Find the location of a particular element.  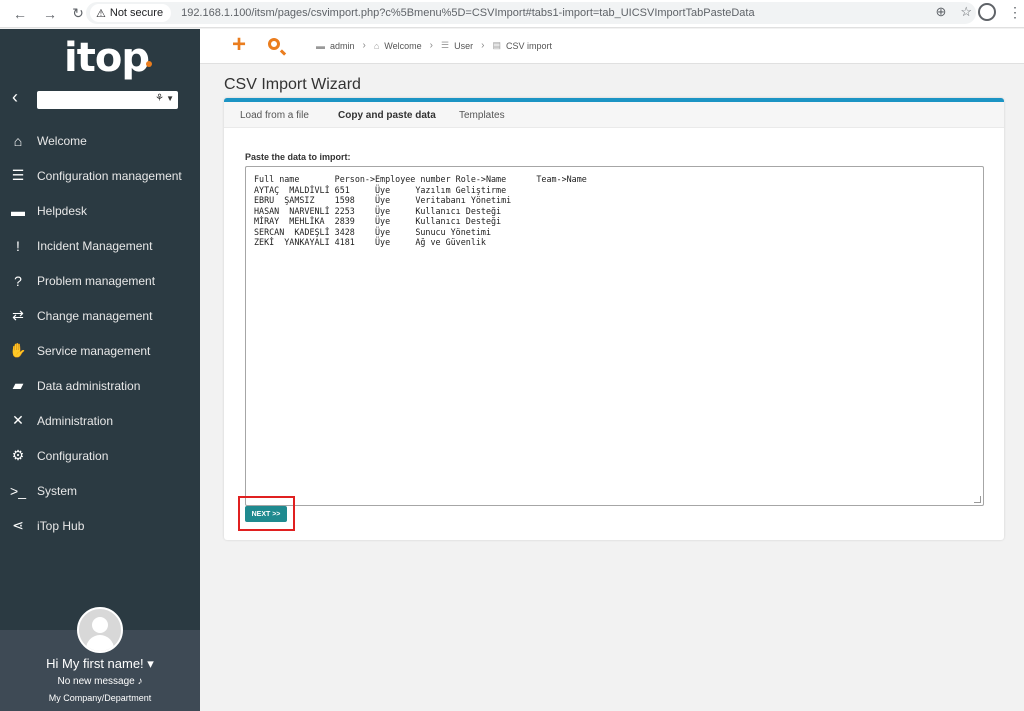

tab-copy-and-paste: Copy and paste data is located at coordinates (387, 115).